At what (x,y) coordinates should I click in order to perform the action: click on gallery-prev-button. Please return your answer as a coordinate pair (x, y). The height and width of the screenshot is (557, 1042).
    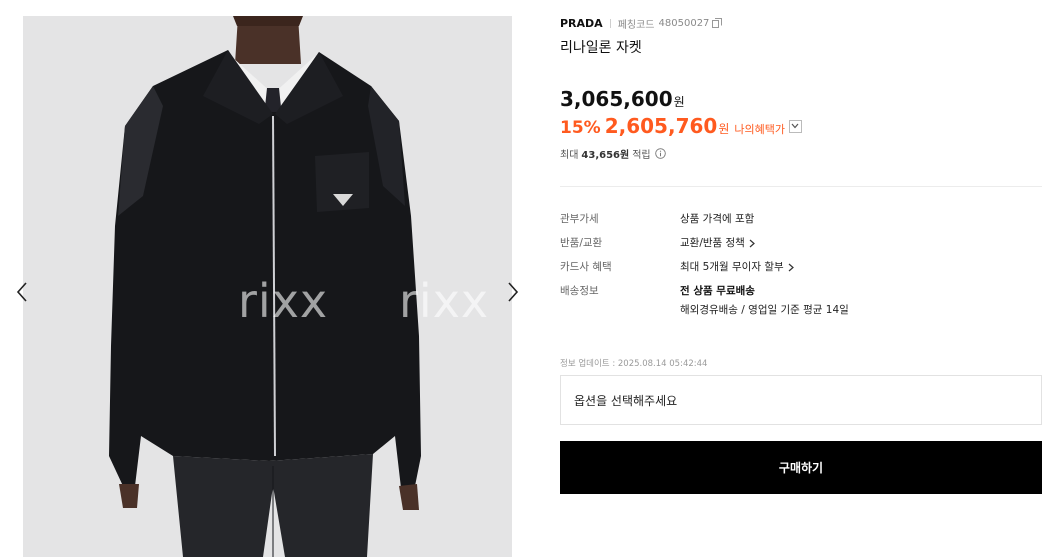
    Looking at the image, I should click on (22, 292).